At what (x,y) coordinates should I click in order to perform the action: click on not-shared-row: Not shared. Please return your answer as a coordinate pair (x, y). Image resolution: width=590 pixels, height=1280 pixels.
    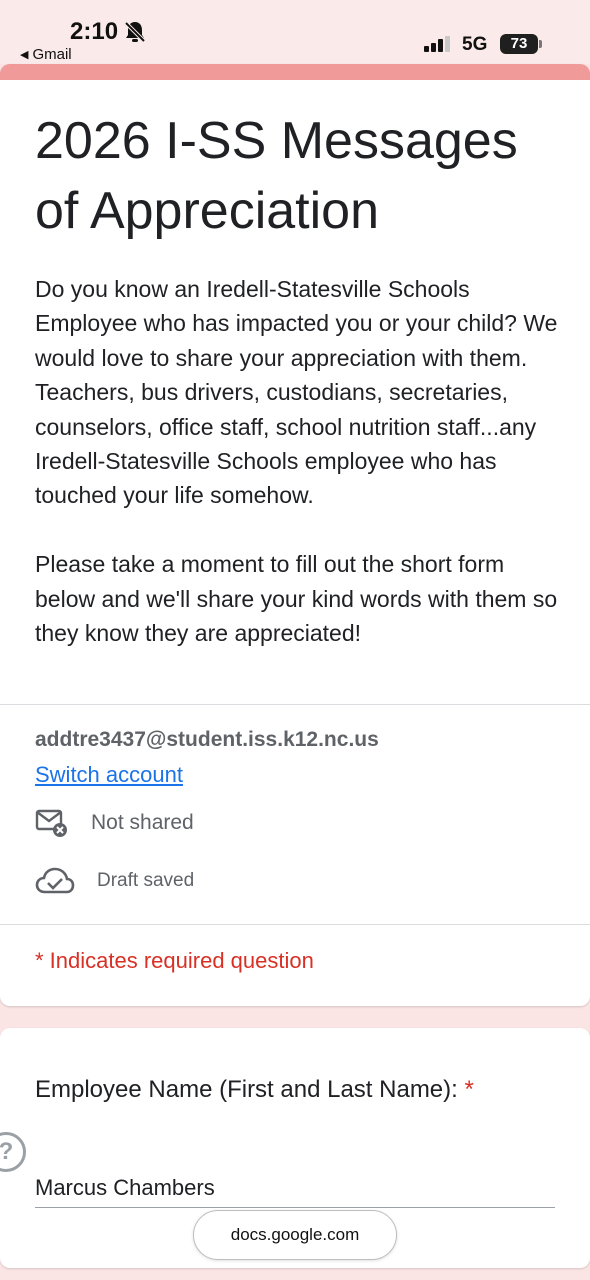
    Looking at the image, I should click on (114, 823).